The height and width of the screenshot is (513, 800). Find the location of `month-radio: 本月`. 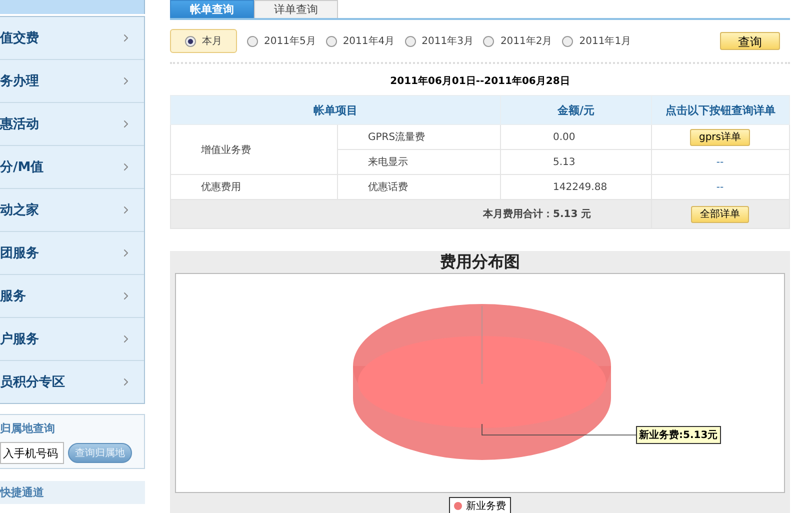

month-radio: 本月 is located at coordinates (203, 41).